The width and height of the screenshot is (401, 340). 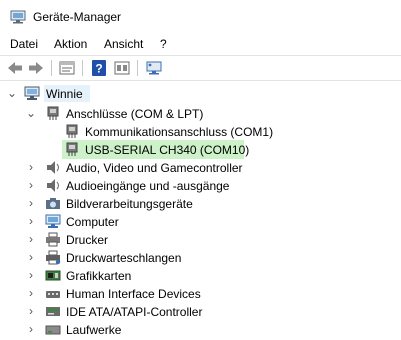 I want to click on tree-node-ide: › IDE ATA/ATAPI-Controller, so click(x=200, y=311).